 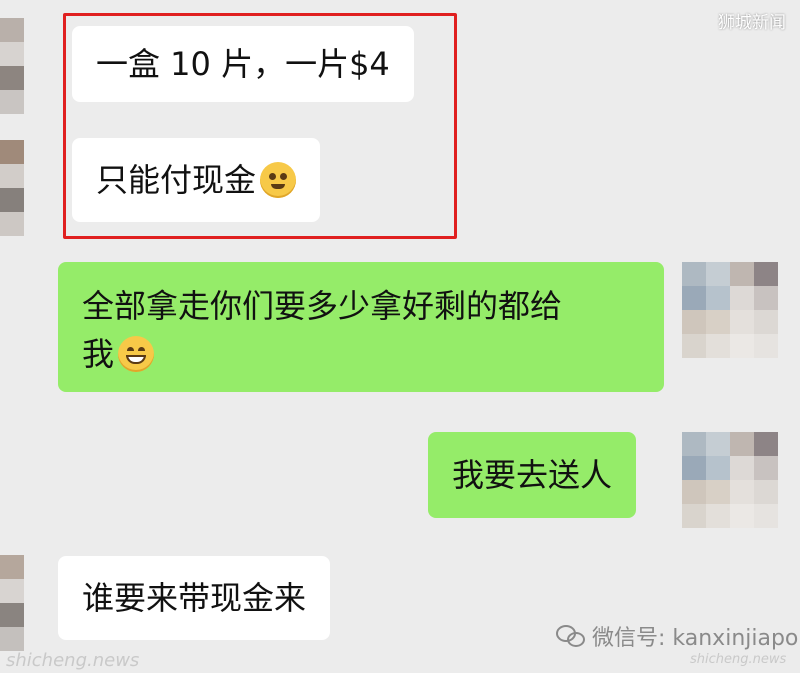 What do you see at coordinates (738, 659) in the screenshot?
I see `site-watermark-right: shicheng.news` at bounding box center [738, 659].